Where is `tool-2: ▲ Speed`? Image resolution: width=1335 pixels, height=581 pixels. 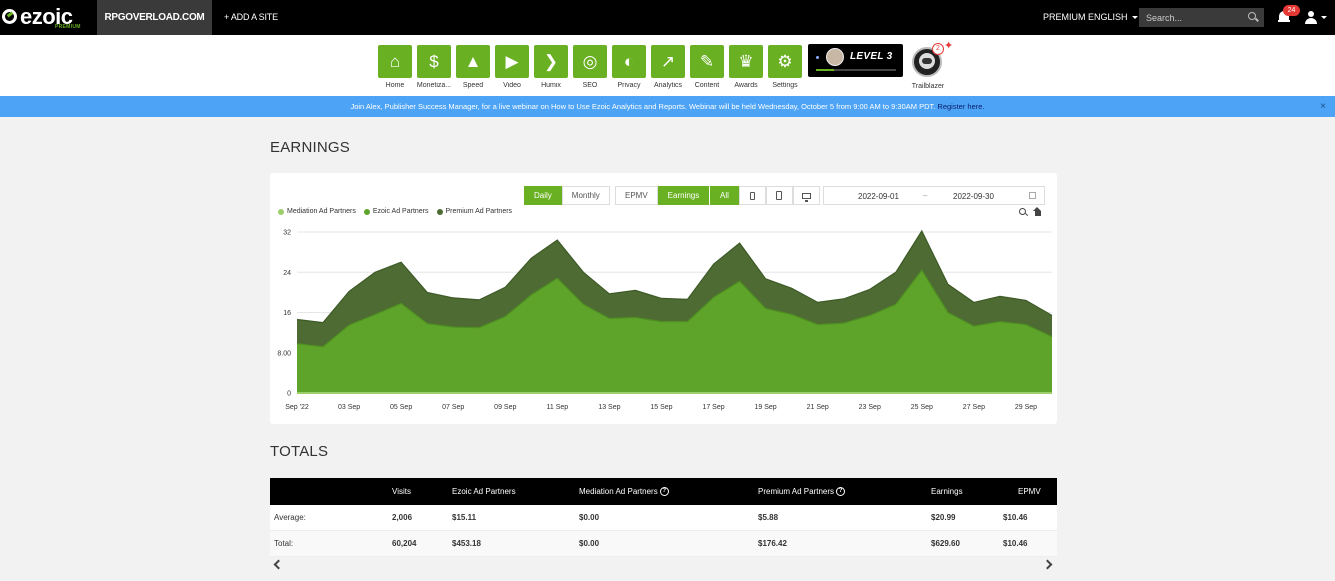
tool-2: ▲ Speed is located at coordinates (473, 67).